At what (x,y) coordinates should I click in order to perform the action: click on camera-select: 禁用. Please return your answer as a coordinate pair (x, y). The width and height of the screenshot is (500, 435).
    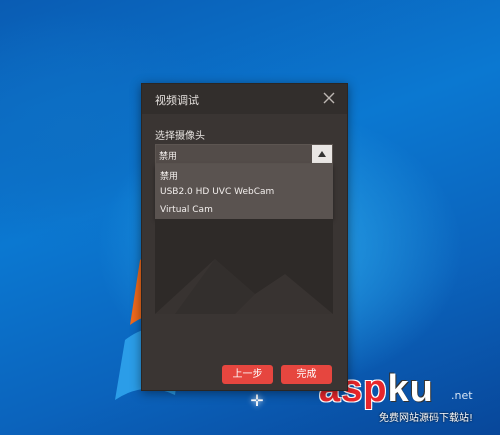
    Looking at the image, I should click on (244, 154).